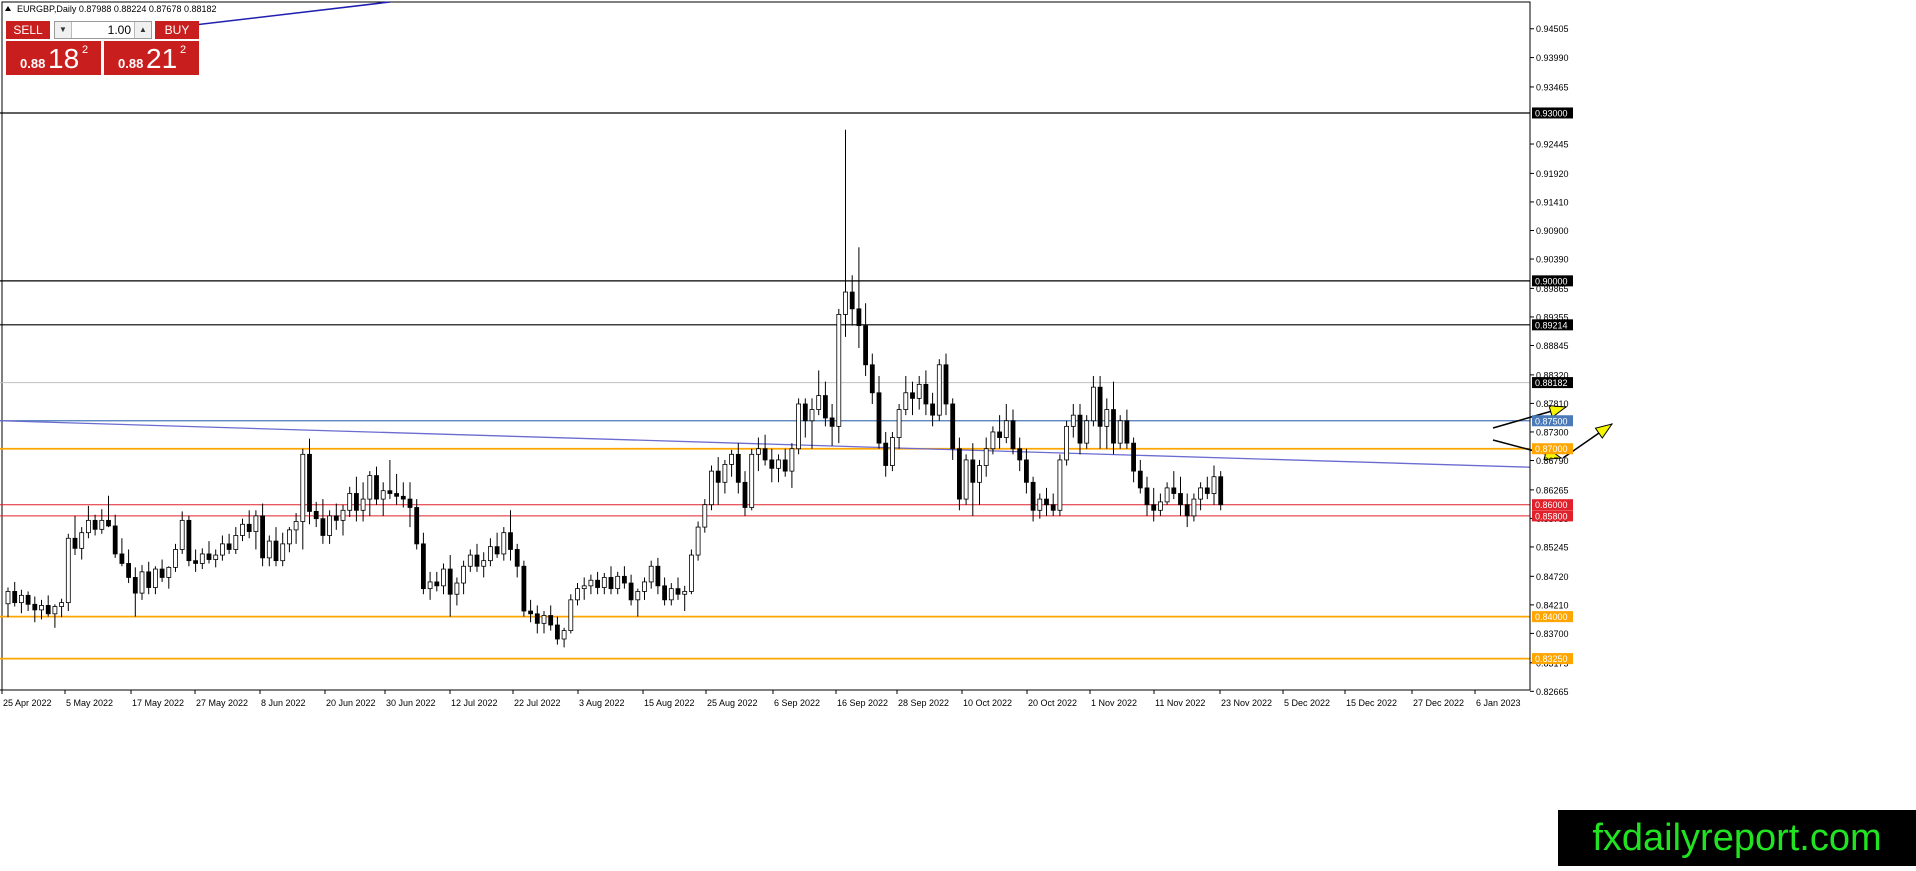 The height and width of the screenshot is (871, 1916). Describe the element at coordinates (158, 703) in the screenshot. I see `time-tick-label: 17 May 2022` at that location.